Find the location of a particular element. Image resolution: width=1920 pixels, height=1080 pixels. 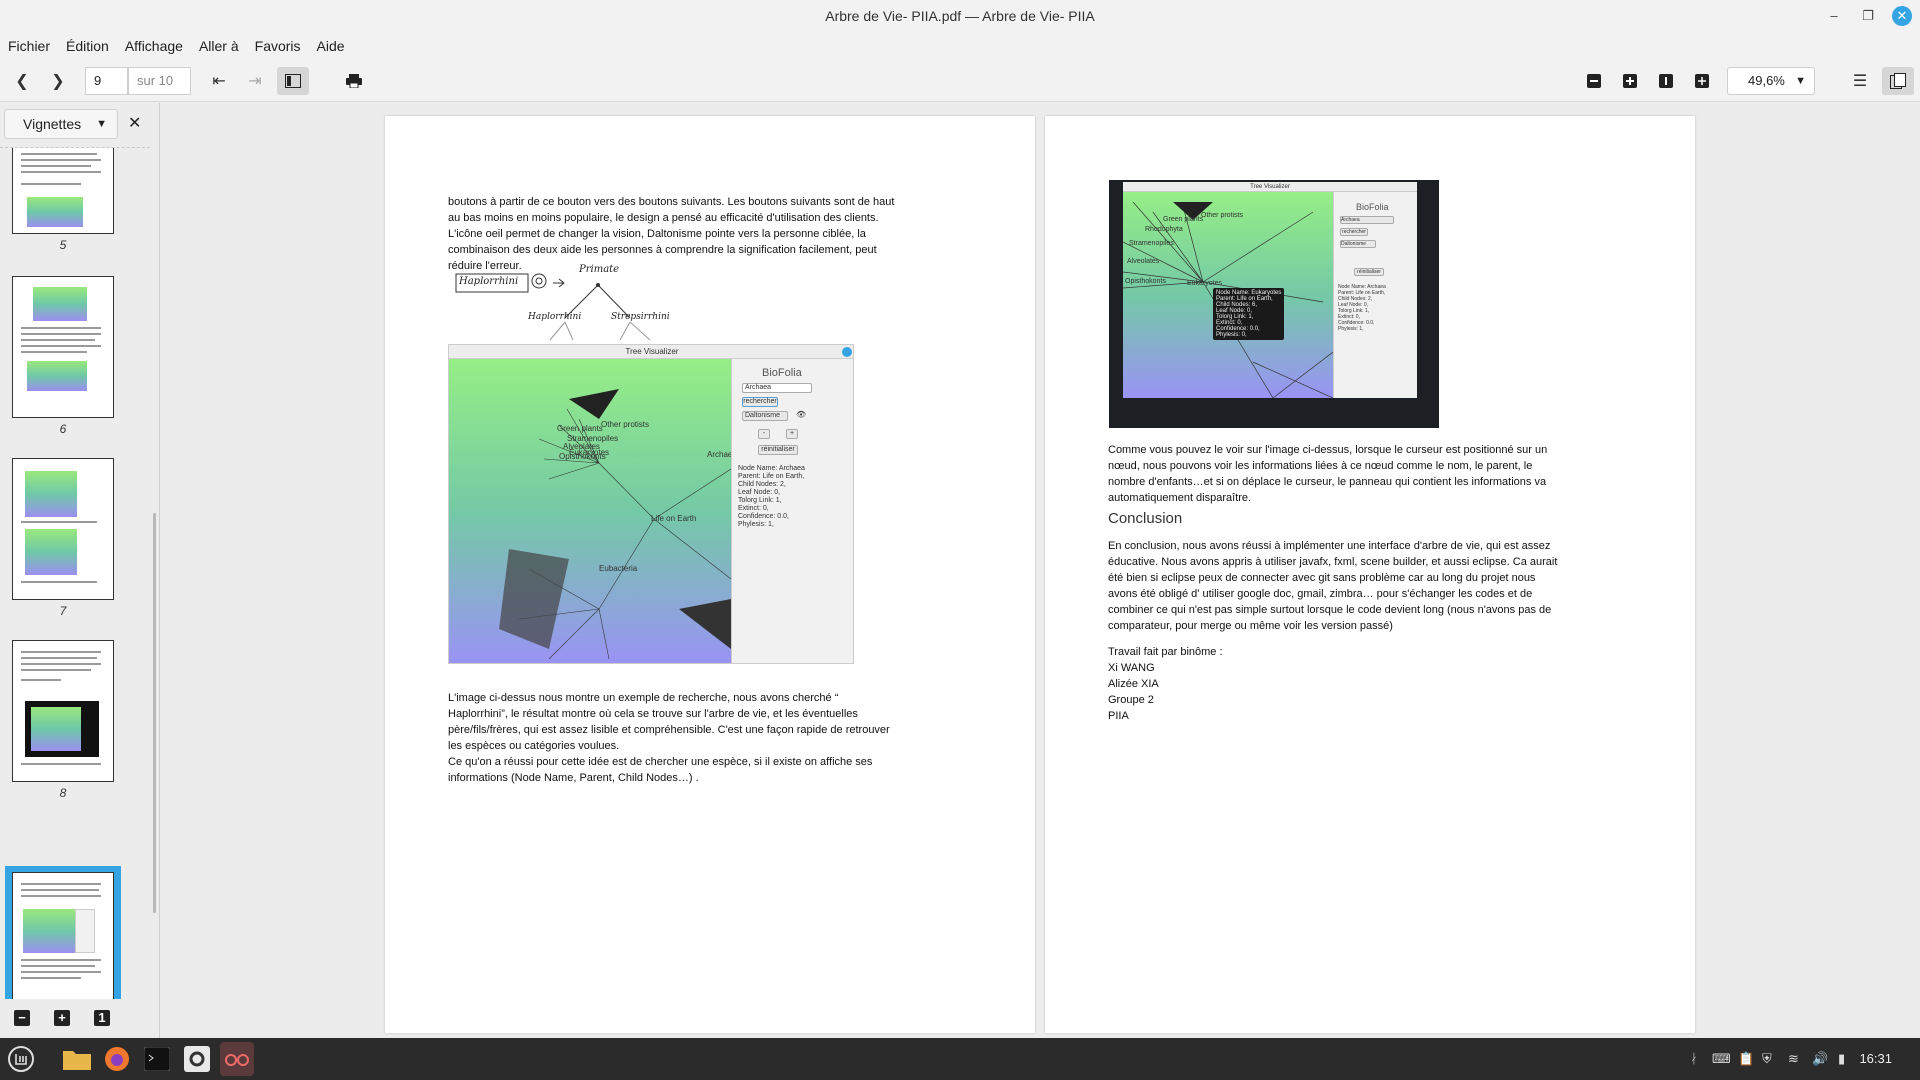

continuous-icon: ☰ is located at coordinates (1860, 81).